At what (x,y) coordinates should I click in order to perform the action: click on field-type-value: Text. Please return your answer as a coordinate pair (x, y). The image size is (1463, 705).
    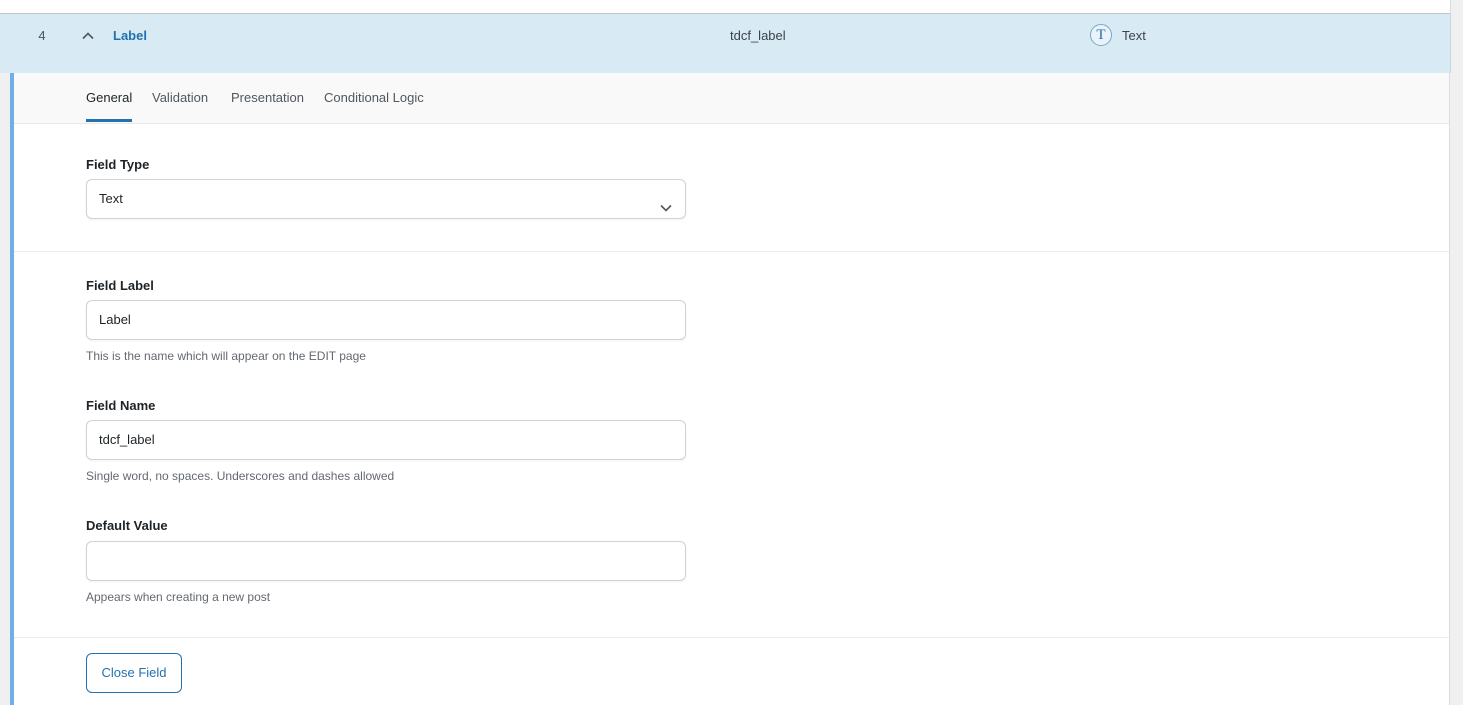
    Looking at the image, I should click on (1134, 35).